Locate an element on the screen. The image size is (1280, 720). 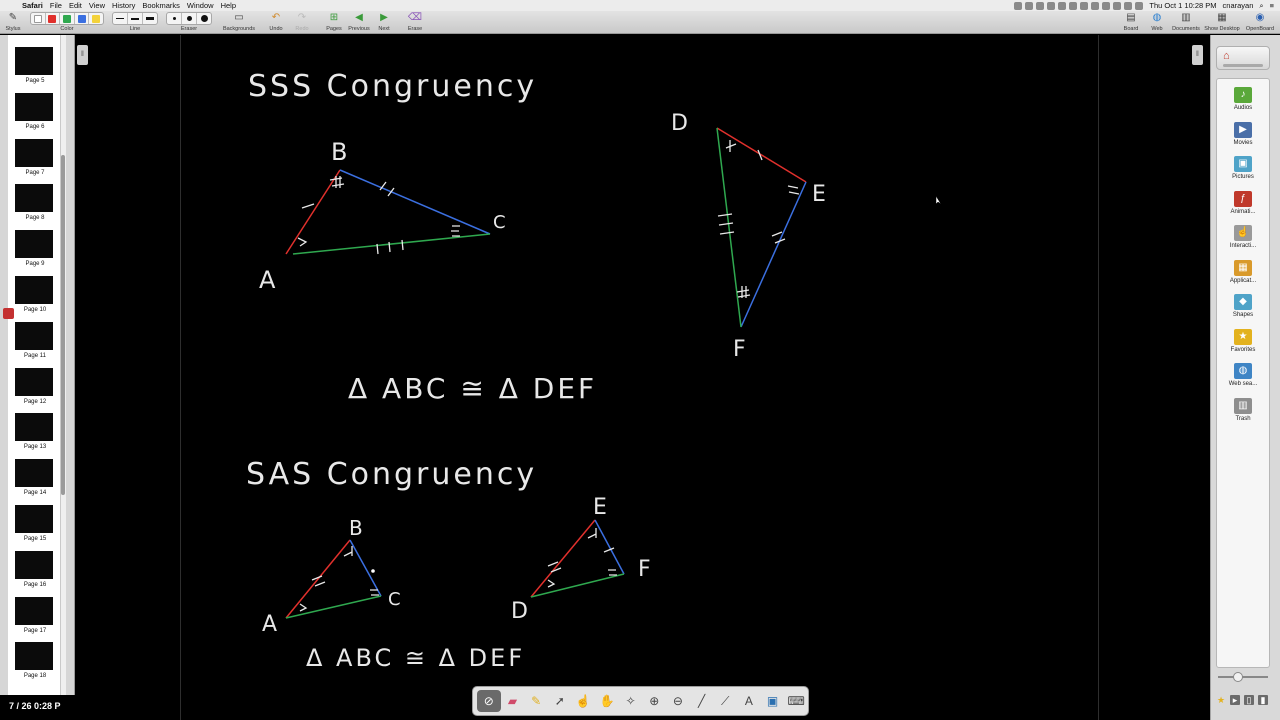
library-item-trash: ▥ Trash is located at coordinates (1243, 409).